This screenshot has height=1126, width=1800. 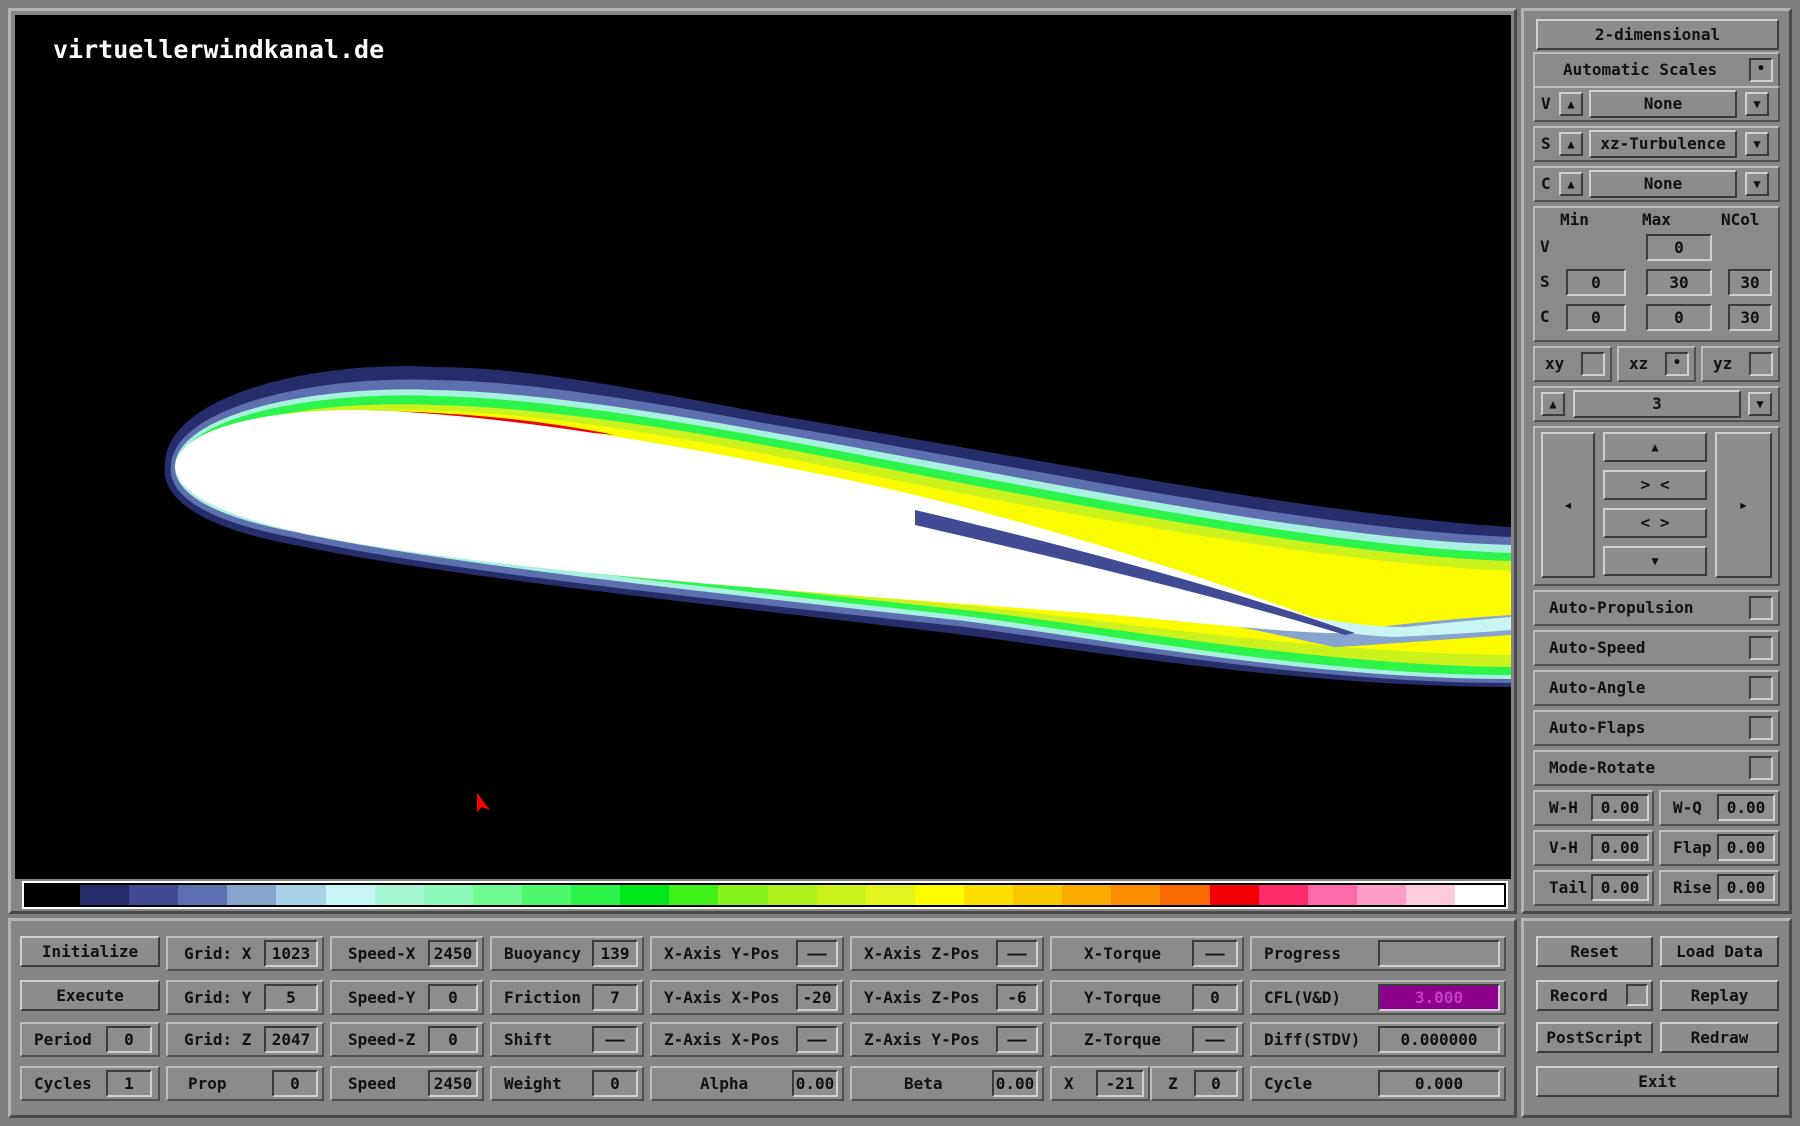 I want to click on initialize-button: Initialize, so click(x=90, y=951).